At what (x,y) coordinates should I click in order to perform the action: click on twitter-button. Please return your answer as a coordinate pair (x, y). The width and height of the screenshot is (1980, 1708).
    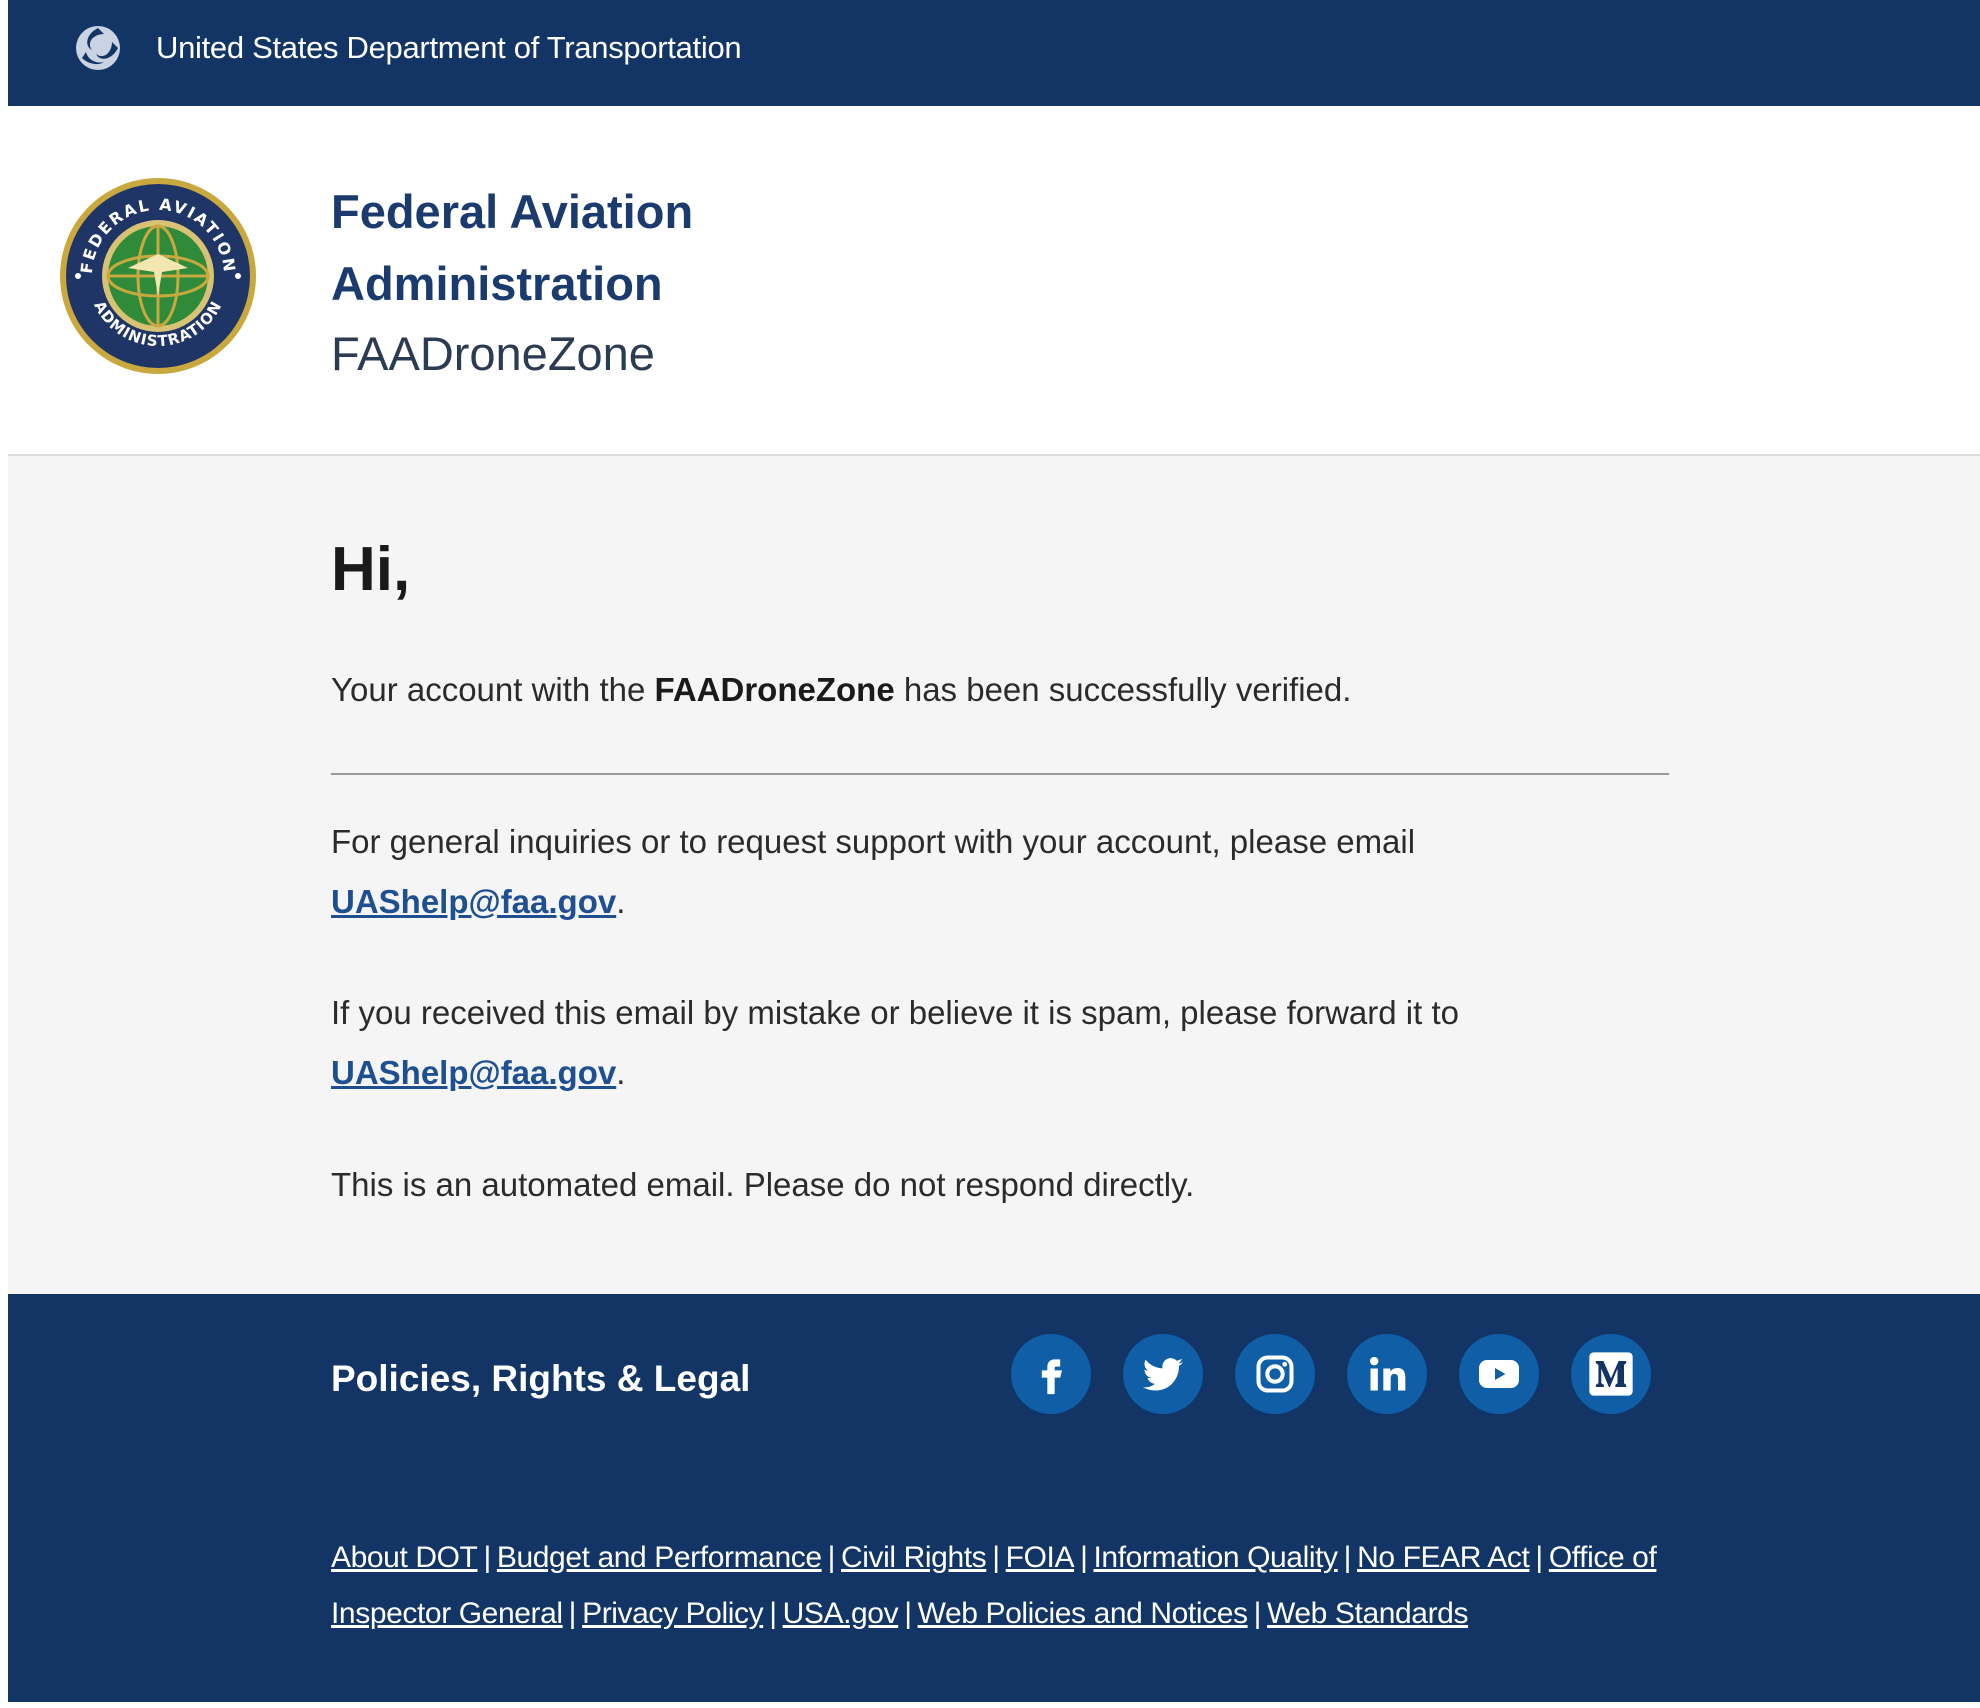
    Looking at the image, I should click on (1163, 1374).